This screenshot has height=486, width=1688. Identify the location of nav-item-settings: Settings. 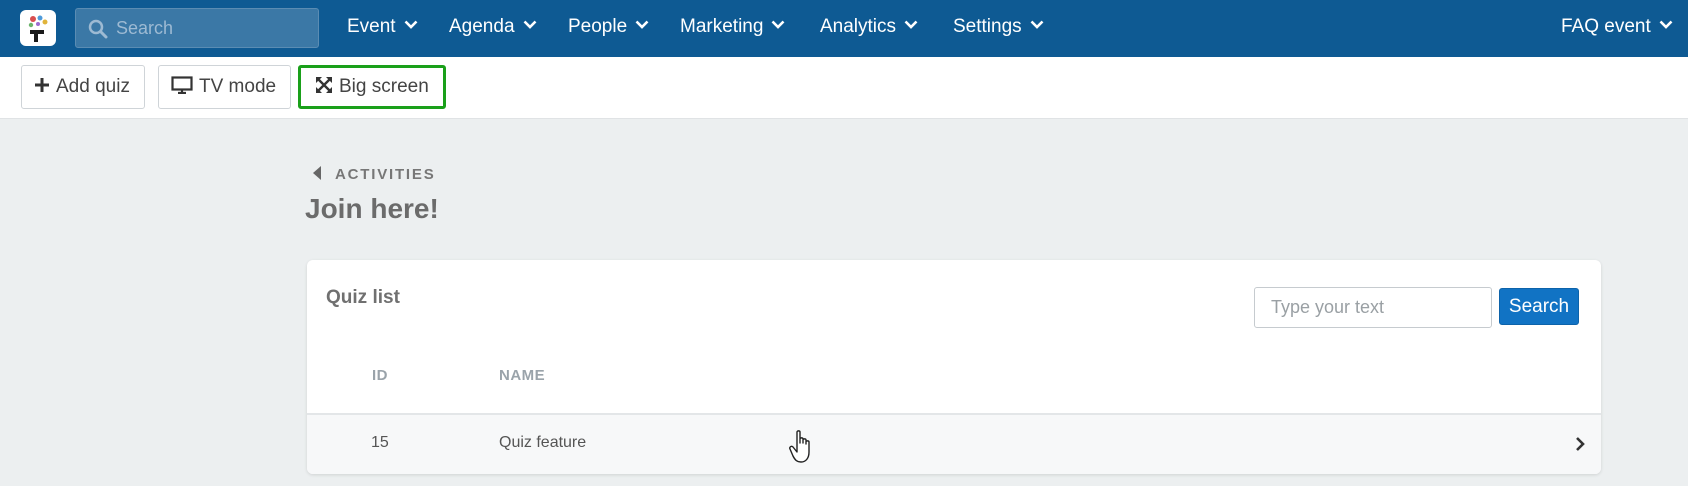
(998, 28).